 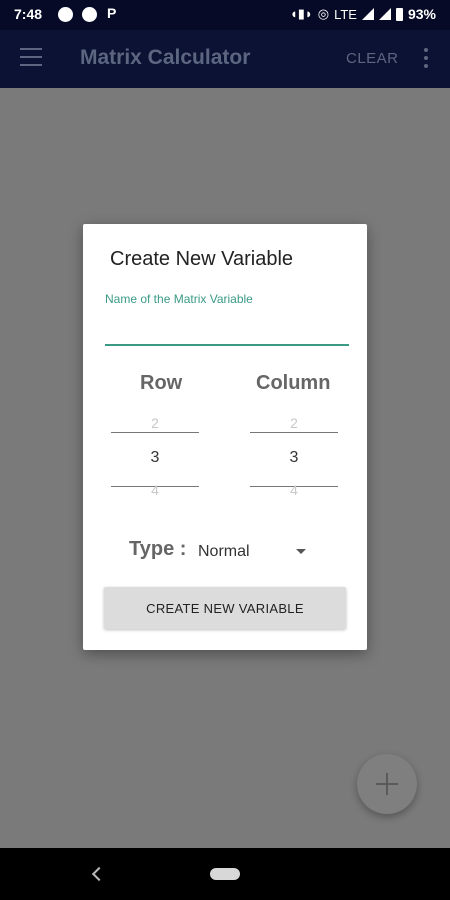 I want to click on home-pill, so click(x=225, y=874).